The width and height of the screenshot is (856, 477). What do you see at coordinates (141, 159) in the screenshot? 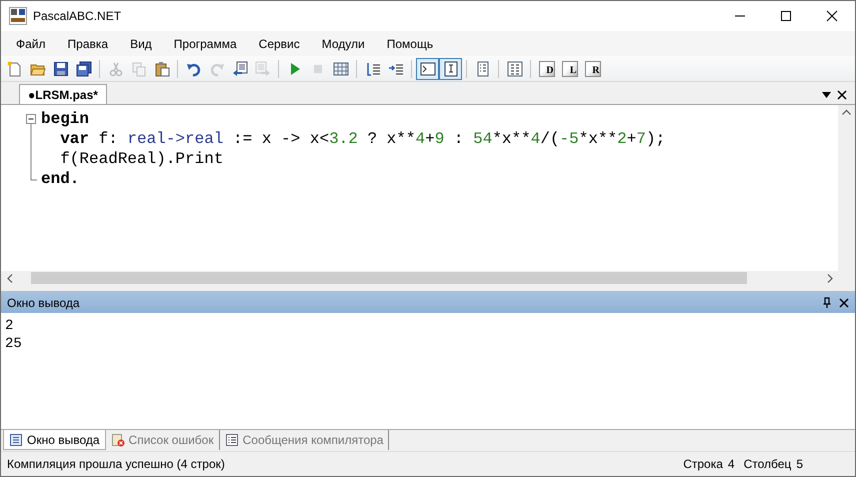
I see `code-line: f(ReadReal).Print` at bounding box center [141, 159].